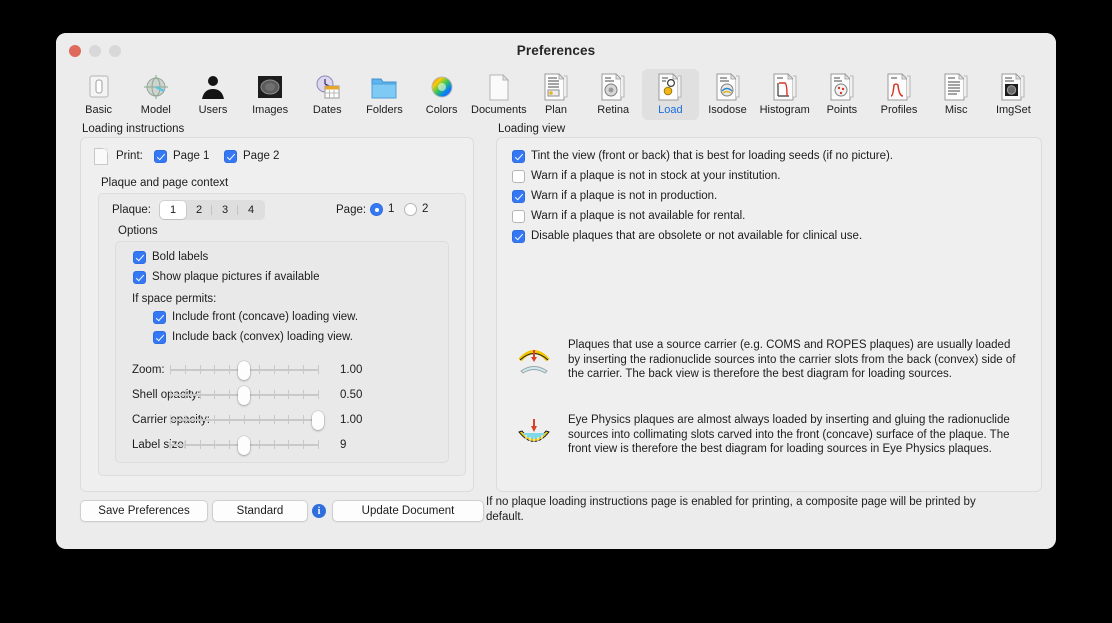  I want to click on slider-value-0: 1.00, so click(351, 370).